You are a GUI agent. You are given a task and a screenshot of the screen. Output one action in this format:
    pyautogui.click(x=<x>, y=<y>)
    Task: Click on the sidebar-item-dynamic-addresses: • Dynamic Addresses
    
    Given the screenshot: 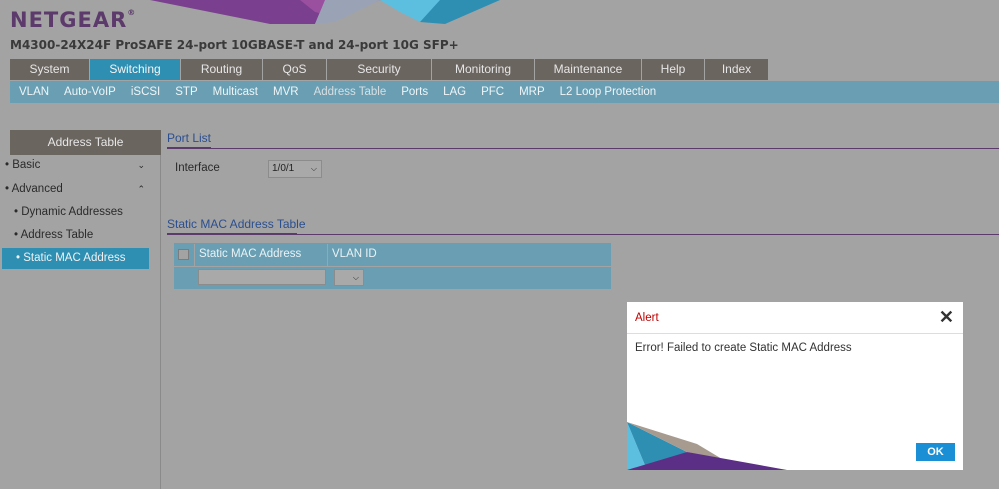 What is the action you would take?
    pyautogui.click(x=75, y=212)
    